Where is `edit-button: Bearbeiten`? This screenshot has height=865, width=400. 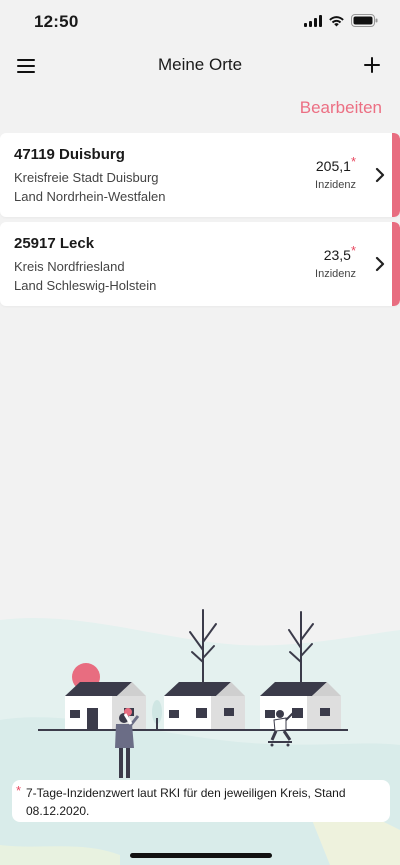 edit-button: Bearbeiten is located at coordinates (341, 108).